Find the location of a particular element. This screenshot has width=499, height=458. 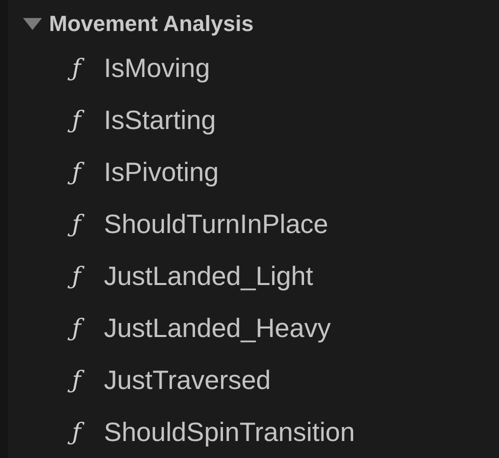

caret-icon is located at coordinates (32, 24).